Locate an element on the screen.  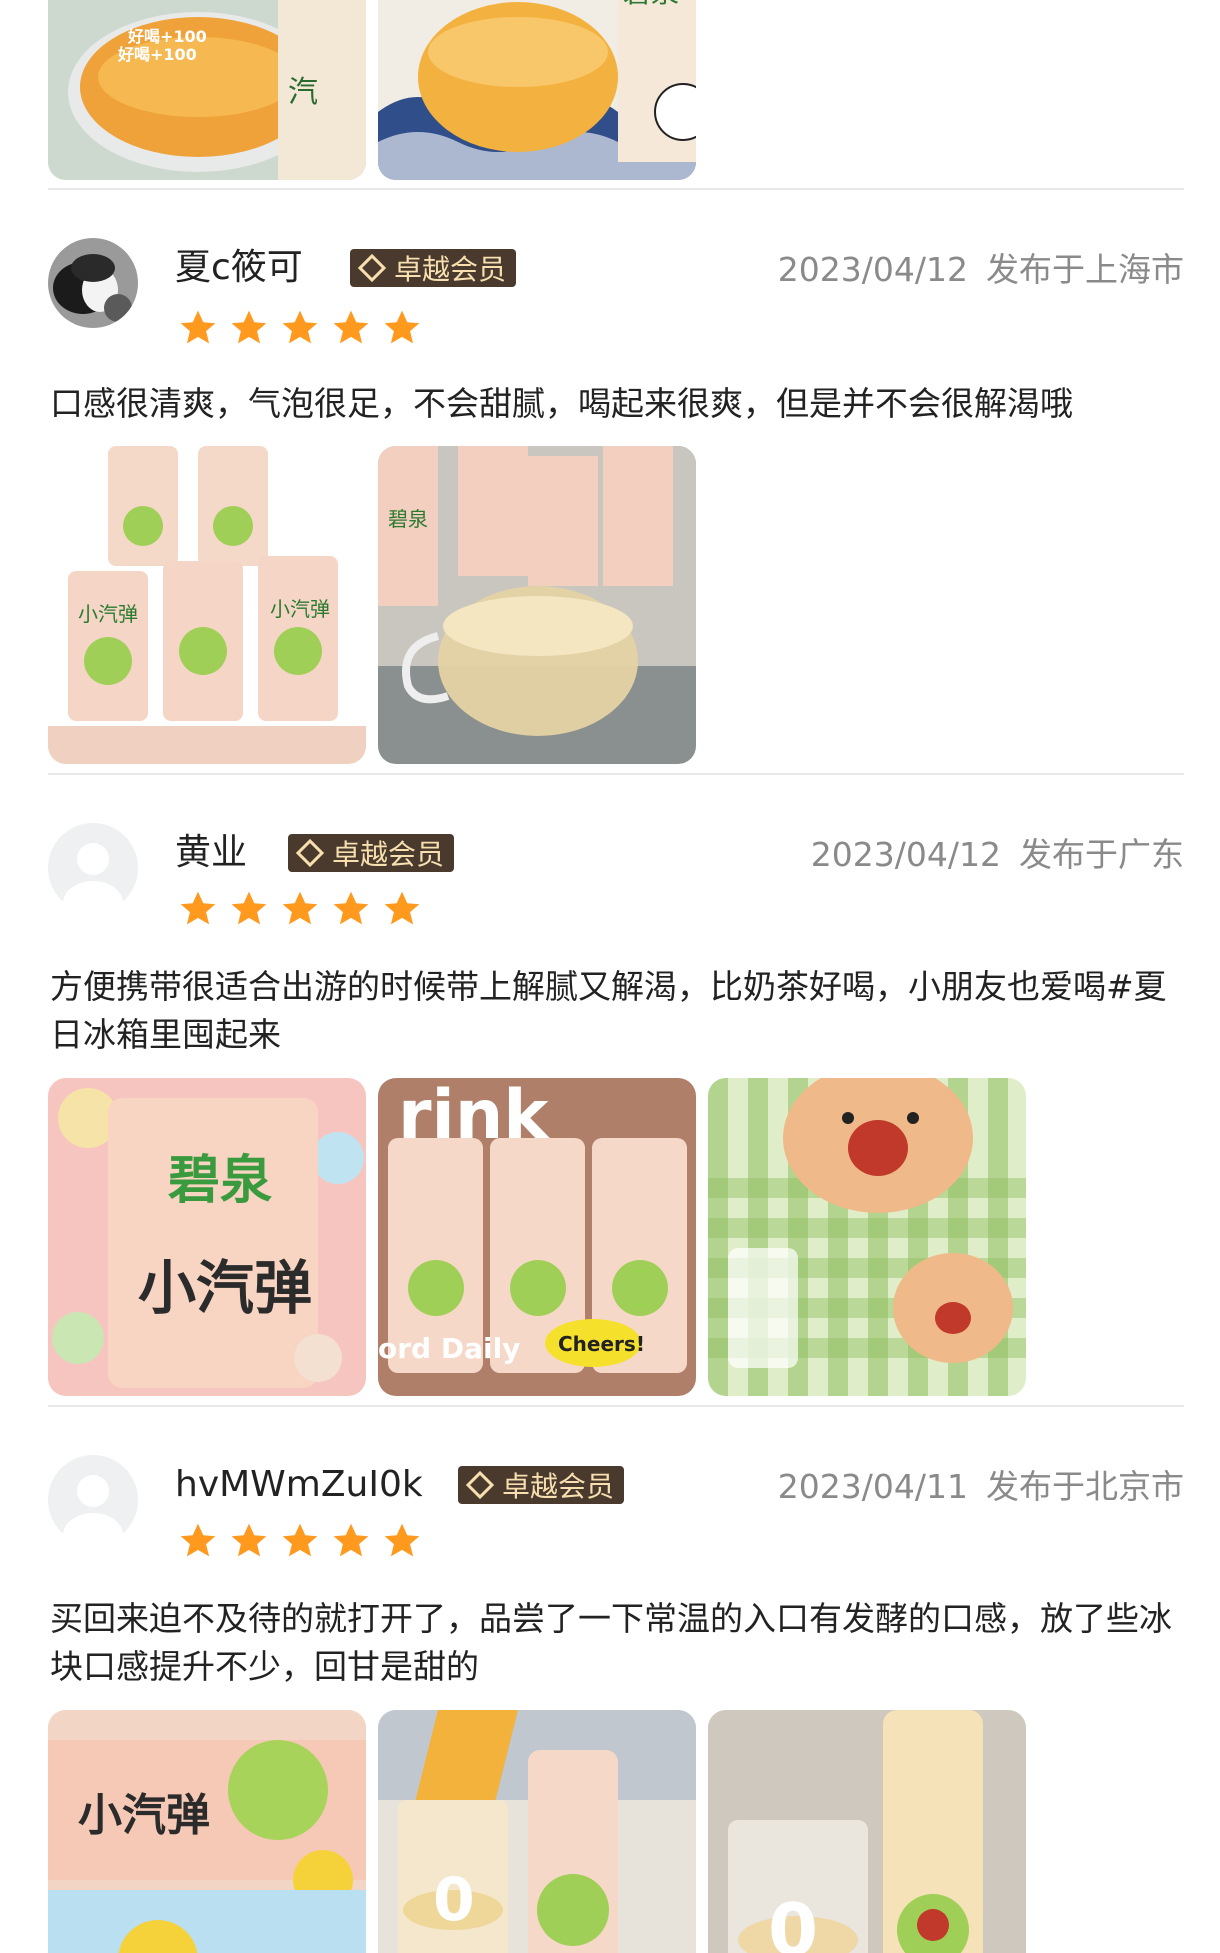
review-location: 发布于北京市 is located at coordinates (1085, 1486).